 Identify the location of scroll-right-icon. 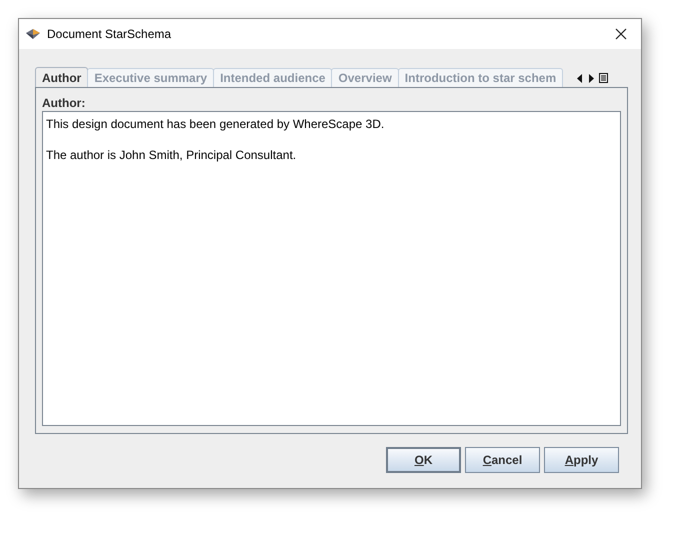
(591, 78).